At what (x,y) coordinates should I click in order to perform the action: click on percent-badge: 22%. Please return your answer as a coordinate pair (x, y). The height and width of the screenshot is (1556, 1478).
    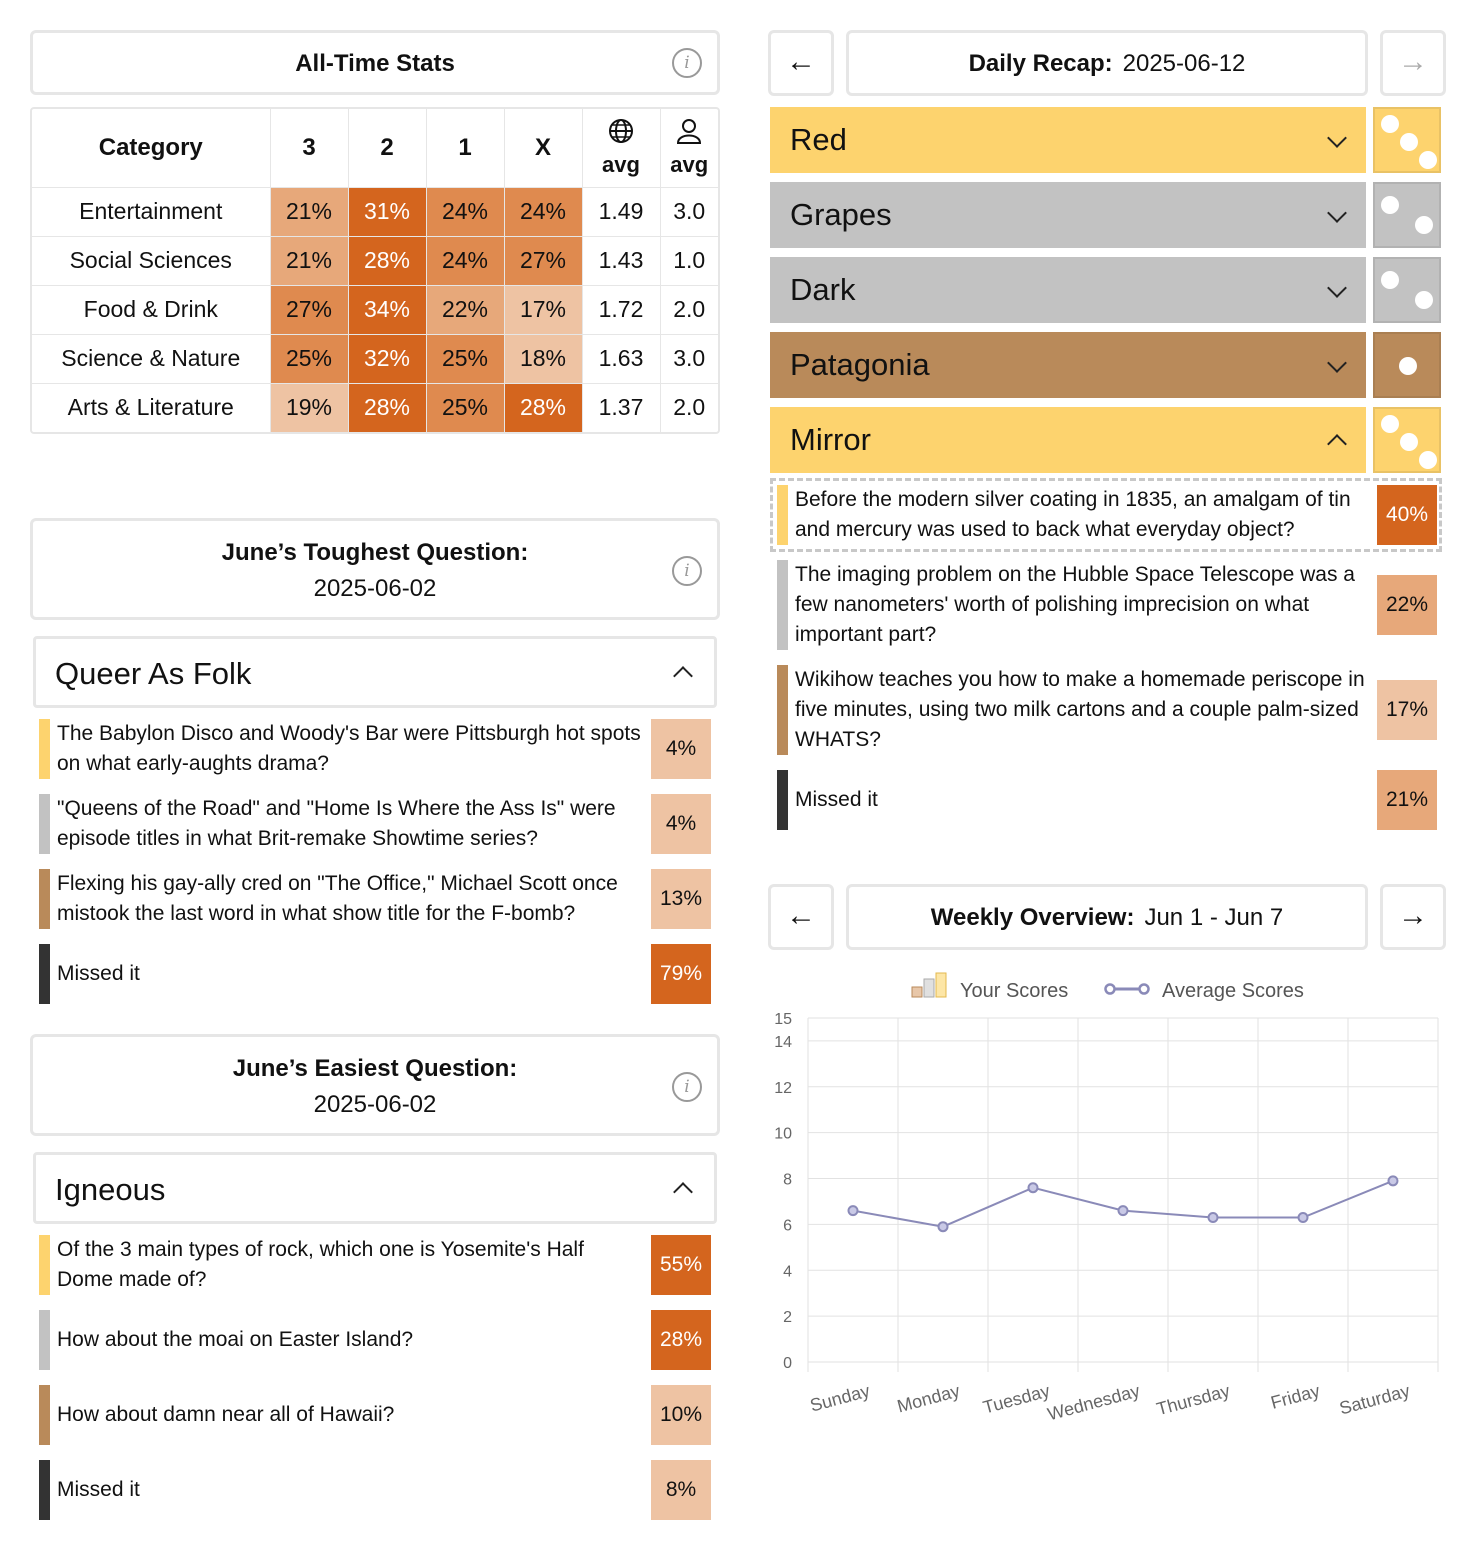
    Looking at the image, I should click on (1407, 605).